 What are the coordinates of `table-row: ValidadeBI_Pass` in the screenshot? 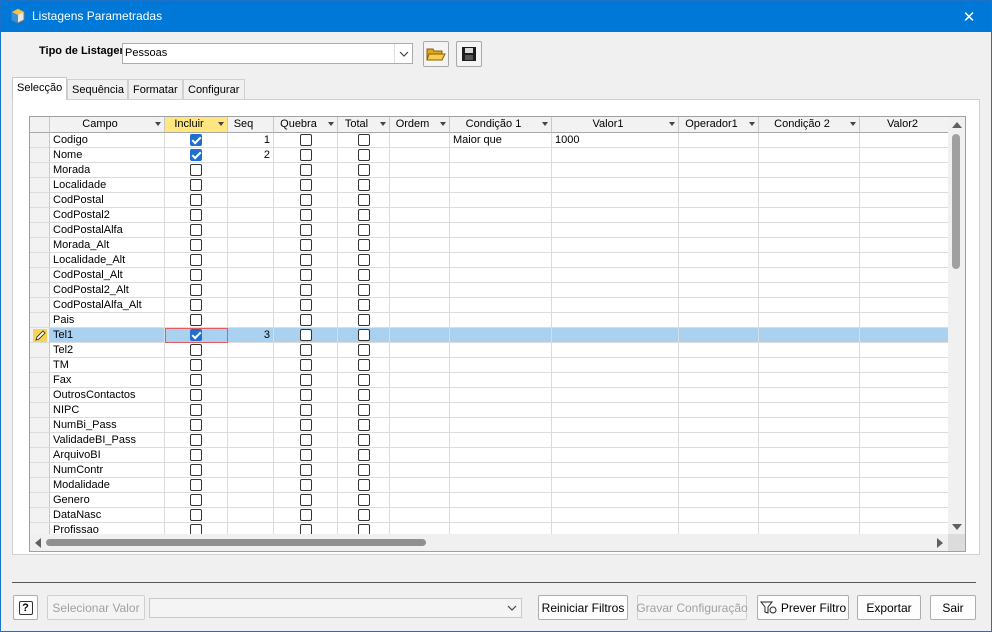 It's located at (489, 440).